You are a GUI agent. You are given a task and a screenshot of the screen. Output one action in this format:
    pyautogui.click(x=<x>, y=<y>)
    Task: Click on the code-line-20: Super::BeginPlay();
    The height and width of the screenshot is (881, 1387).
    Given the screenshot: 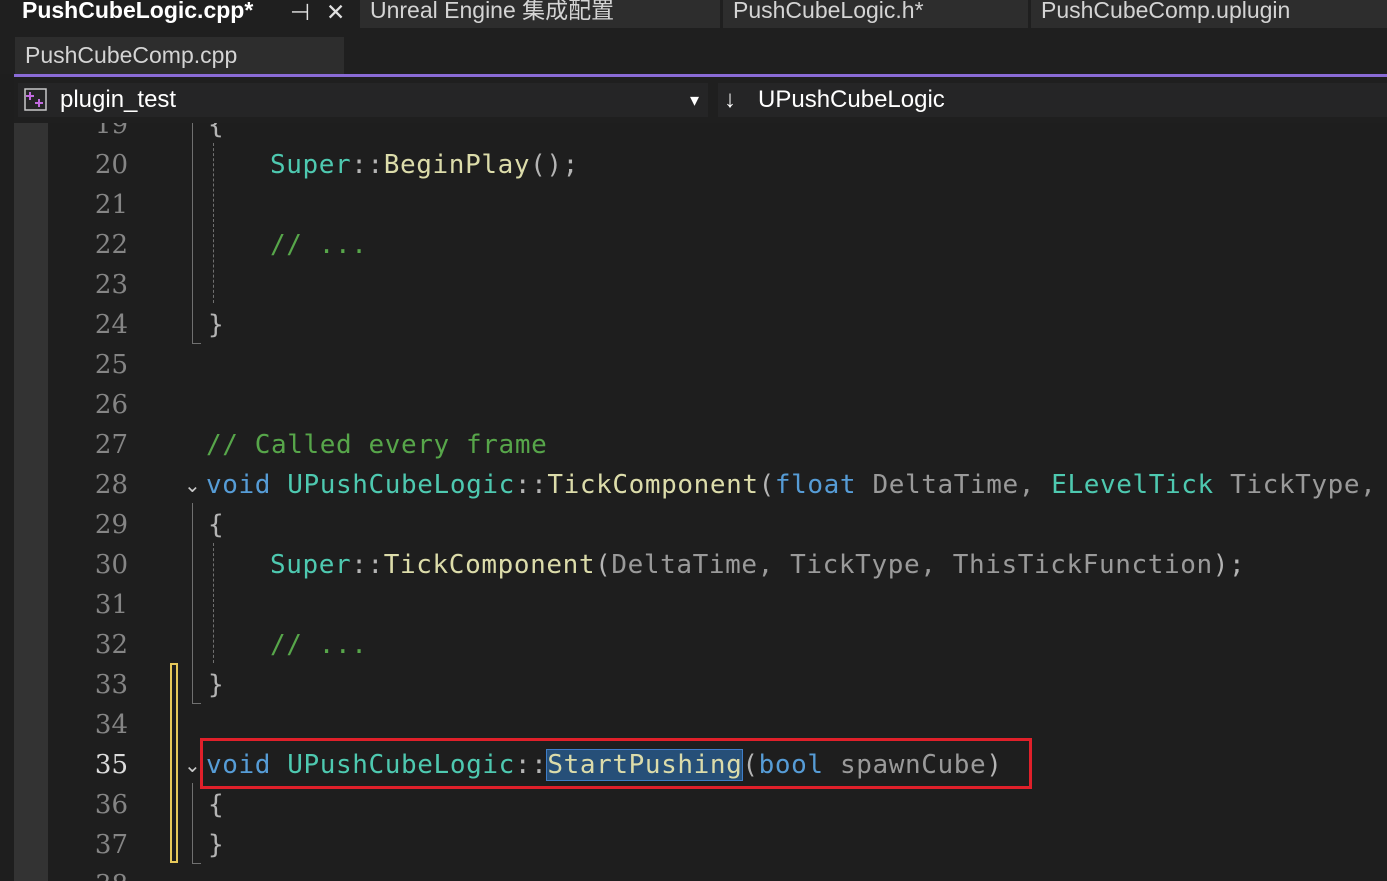 What is the action you would take?
    pyautogui.click(x=424, y=165)
    